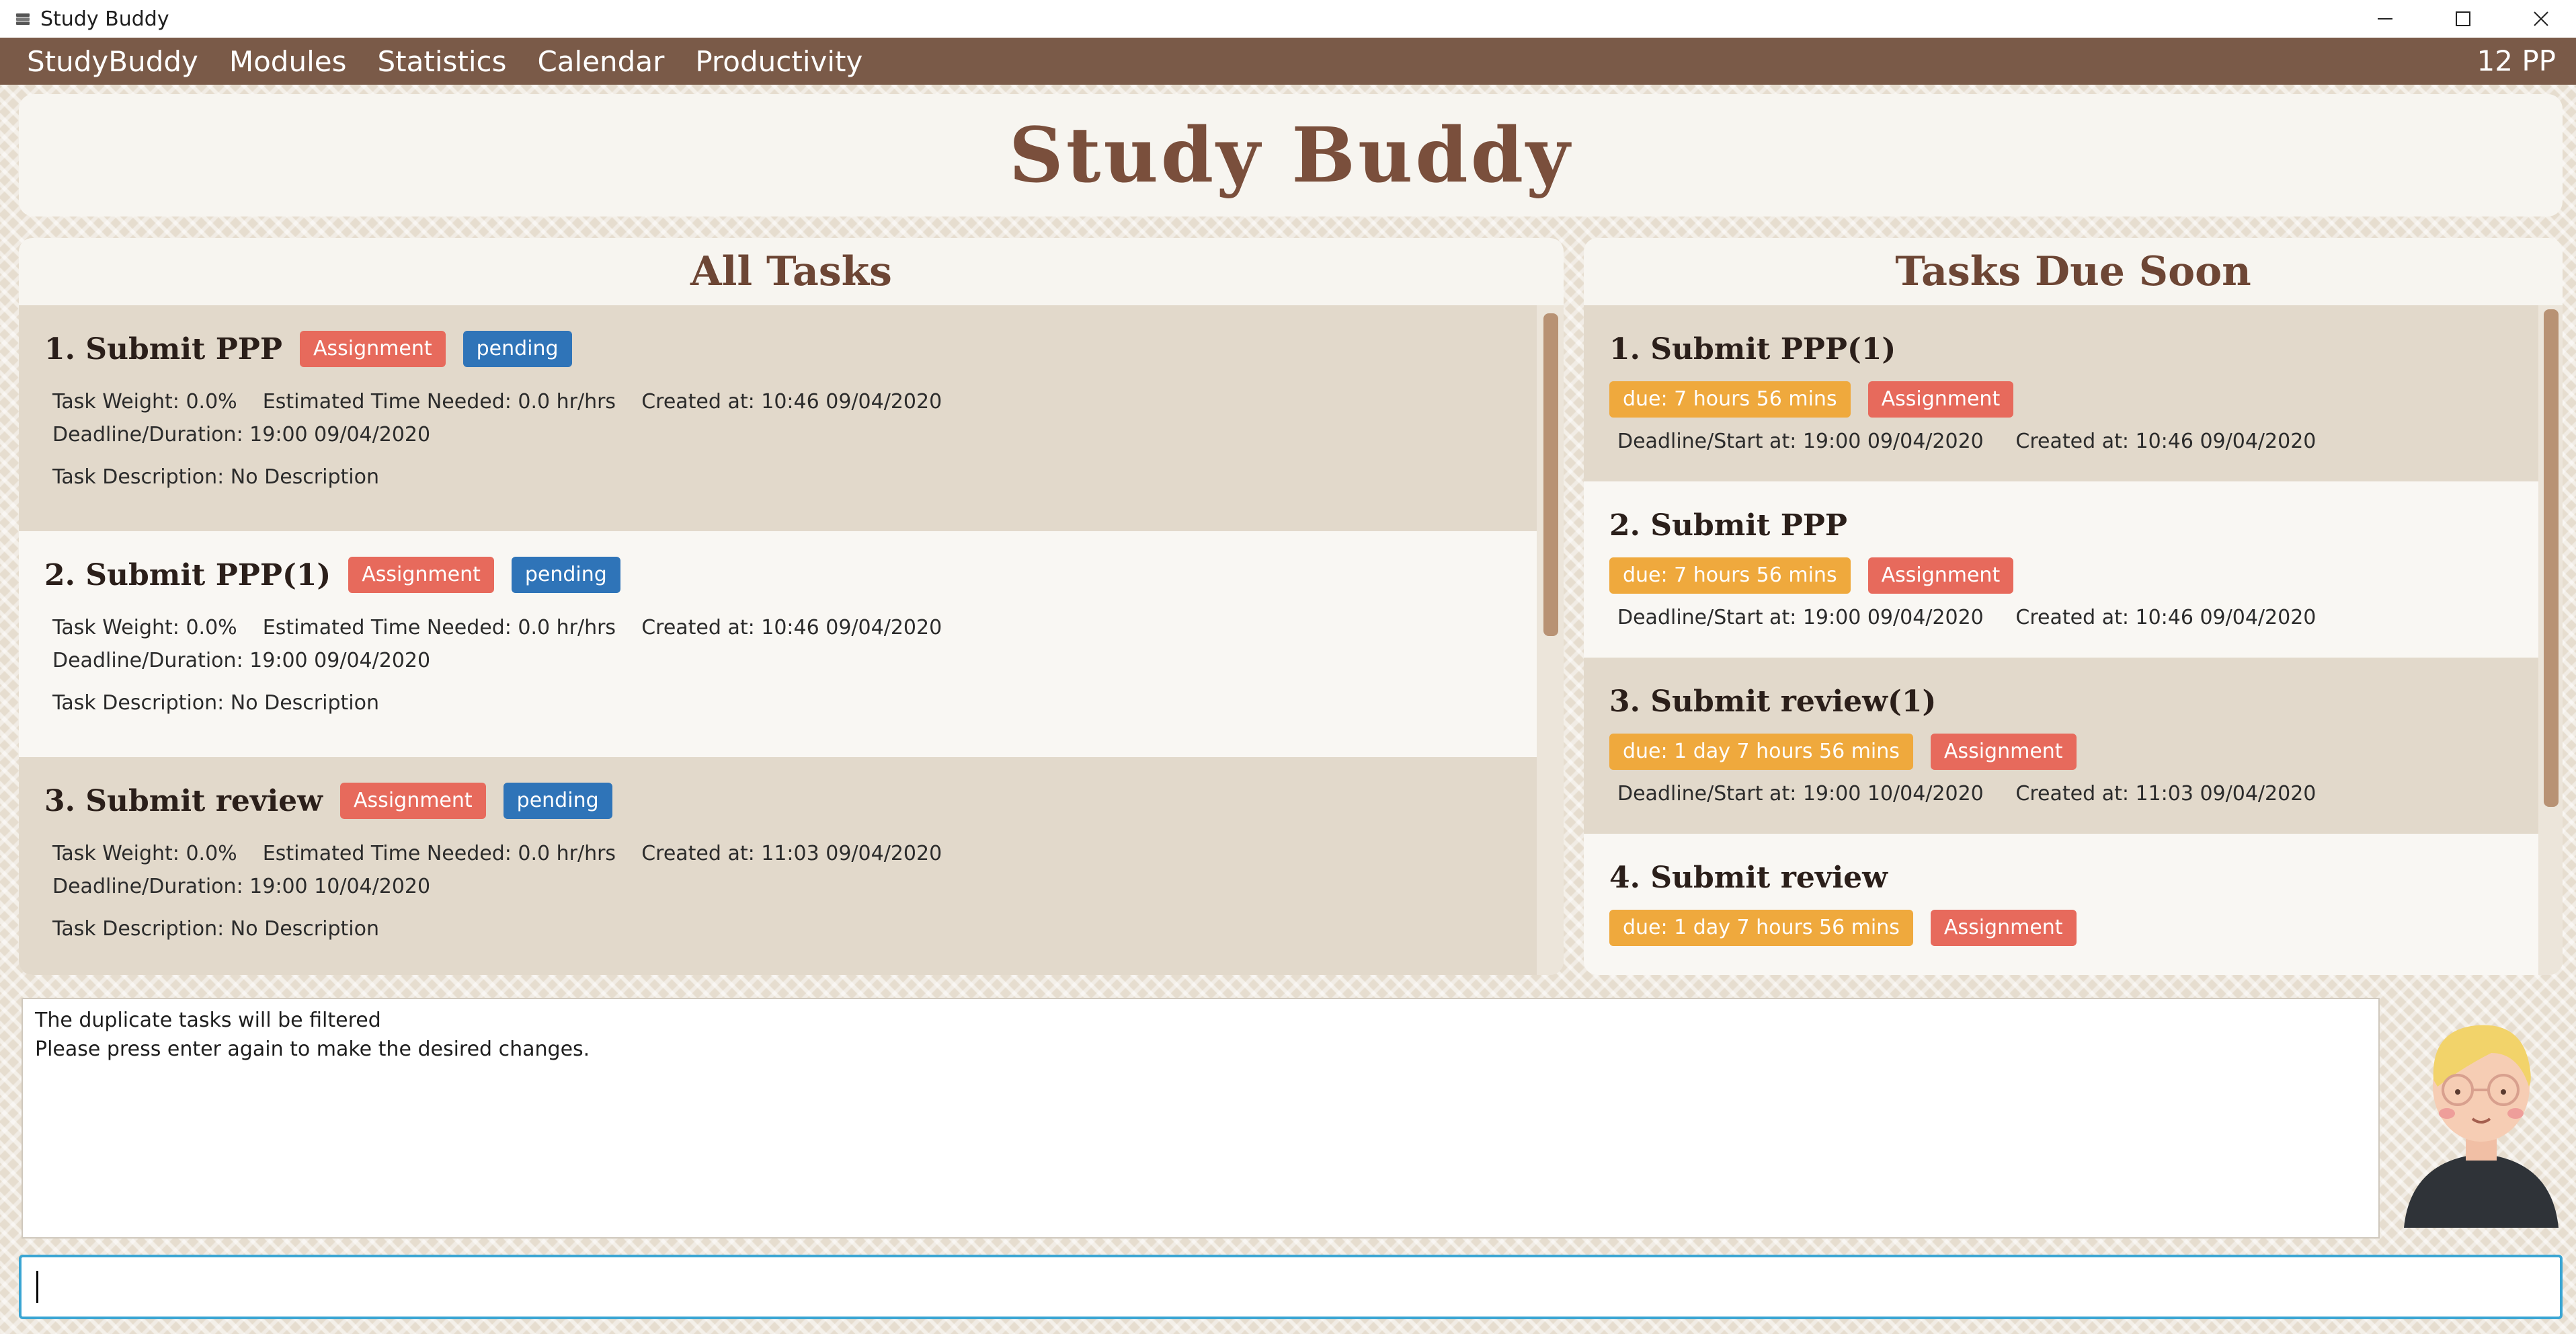 This screenshot has width=2576, height=1334. I want to click on due-soon-scrollbar, so click(2550, 640).